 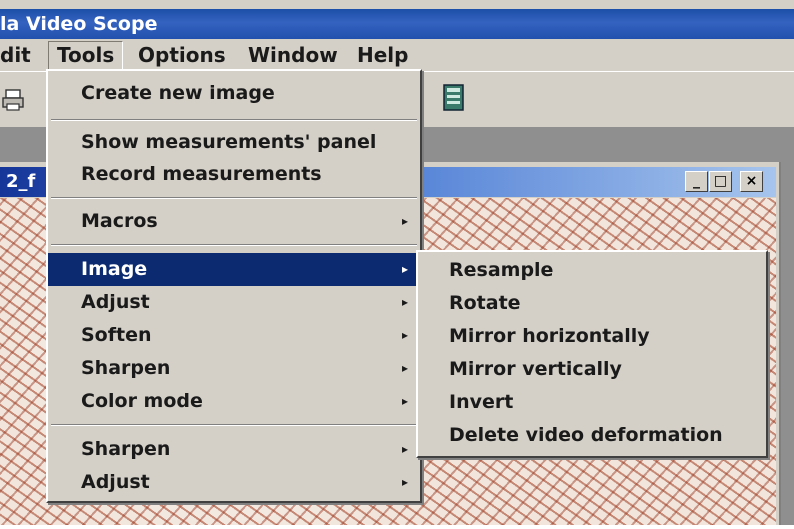 What do you see at coordinates (234, 335) in the screenshot?
I see `menu-item-soften: Soften ▸` at bounding box center [234, 335].